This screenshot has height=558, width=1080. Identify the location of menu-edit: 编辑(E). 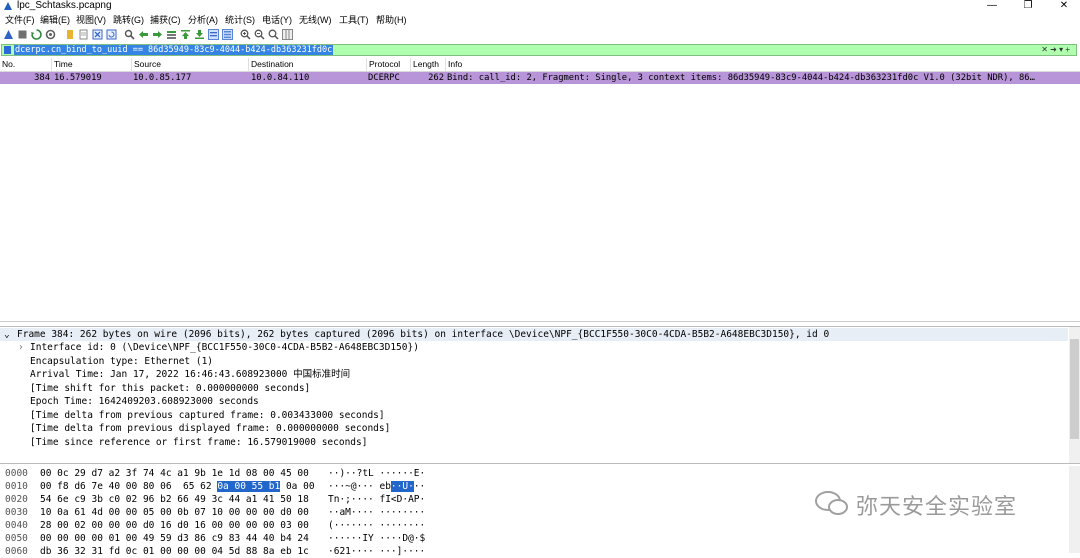
(55, 20).